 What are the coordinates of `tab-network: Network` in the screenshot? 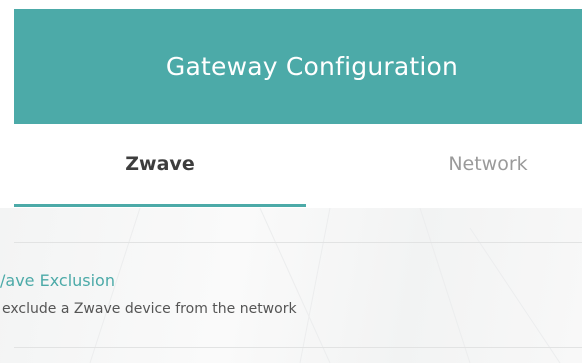 It's located at (488, 166).